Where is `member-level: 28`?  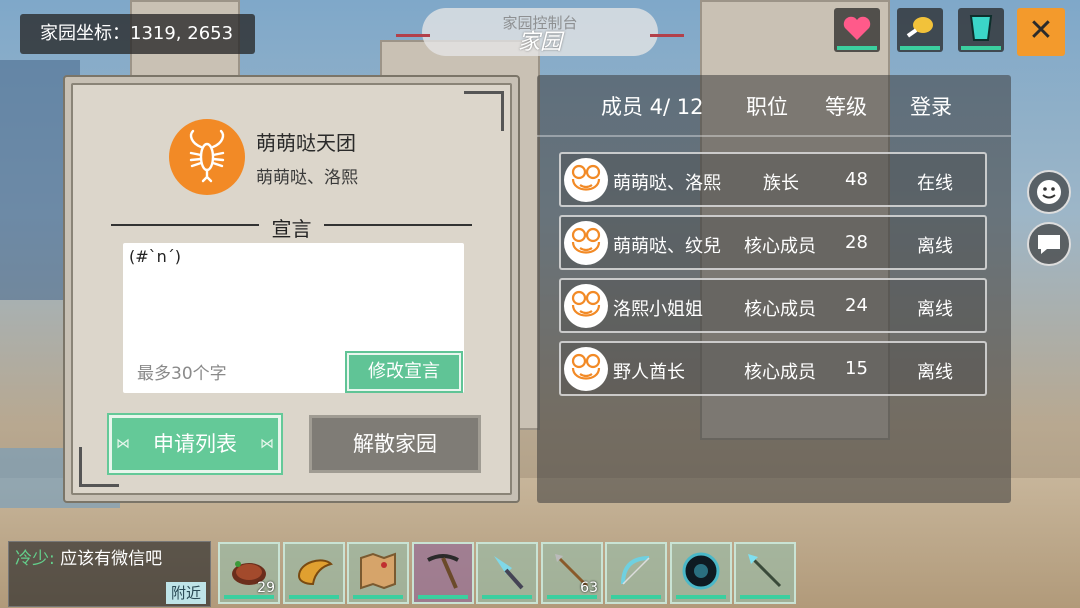
member-level: 28 is located at coordinates (856, 242).